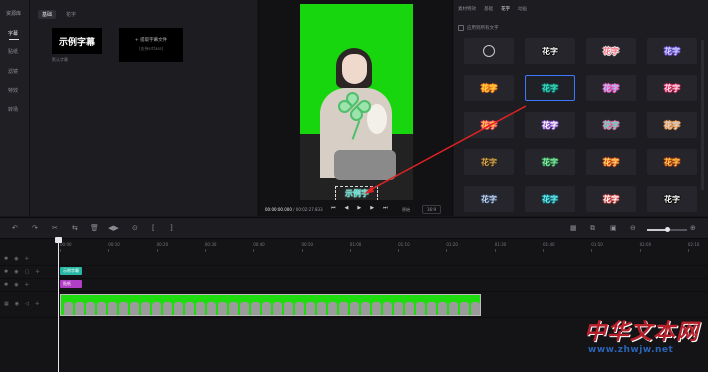 This screenshot has height=372, width=708. I want to click on preview-subtitle: 示例字, so click(357, 193).